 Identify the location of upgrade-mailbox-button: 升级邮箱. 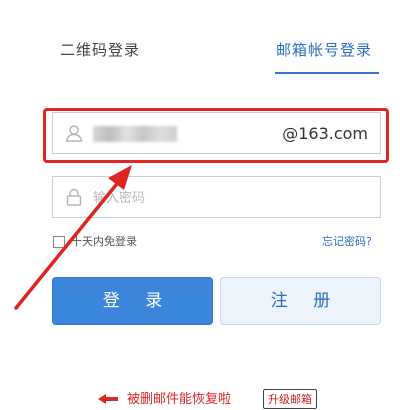
(290, 399).